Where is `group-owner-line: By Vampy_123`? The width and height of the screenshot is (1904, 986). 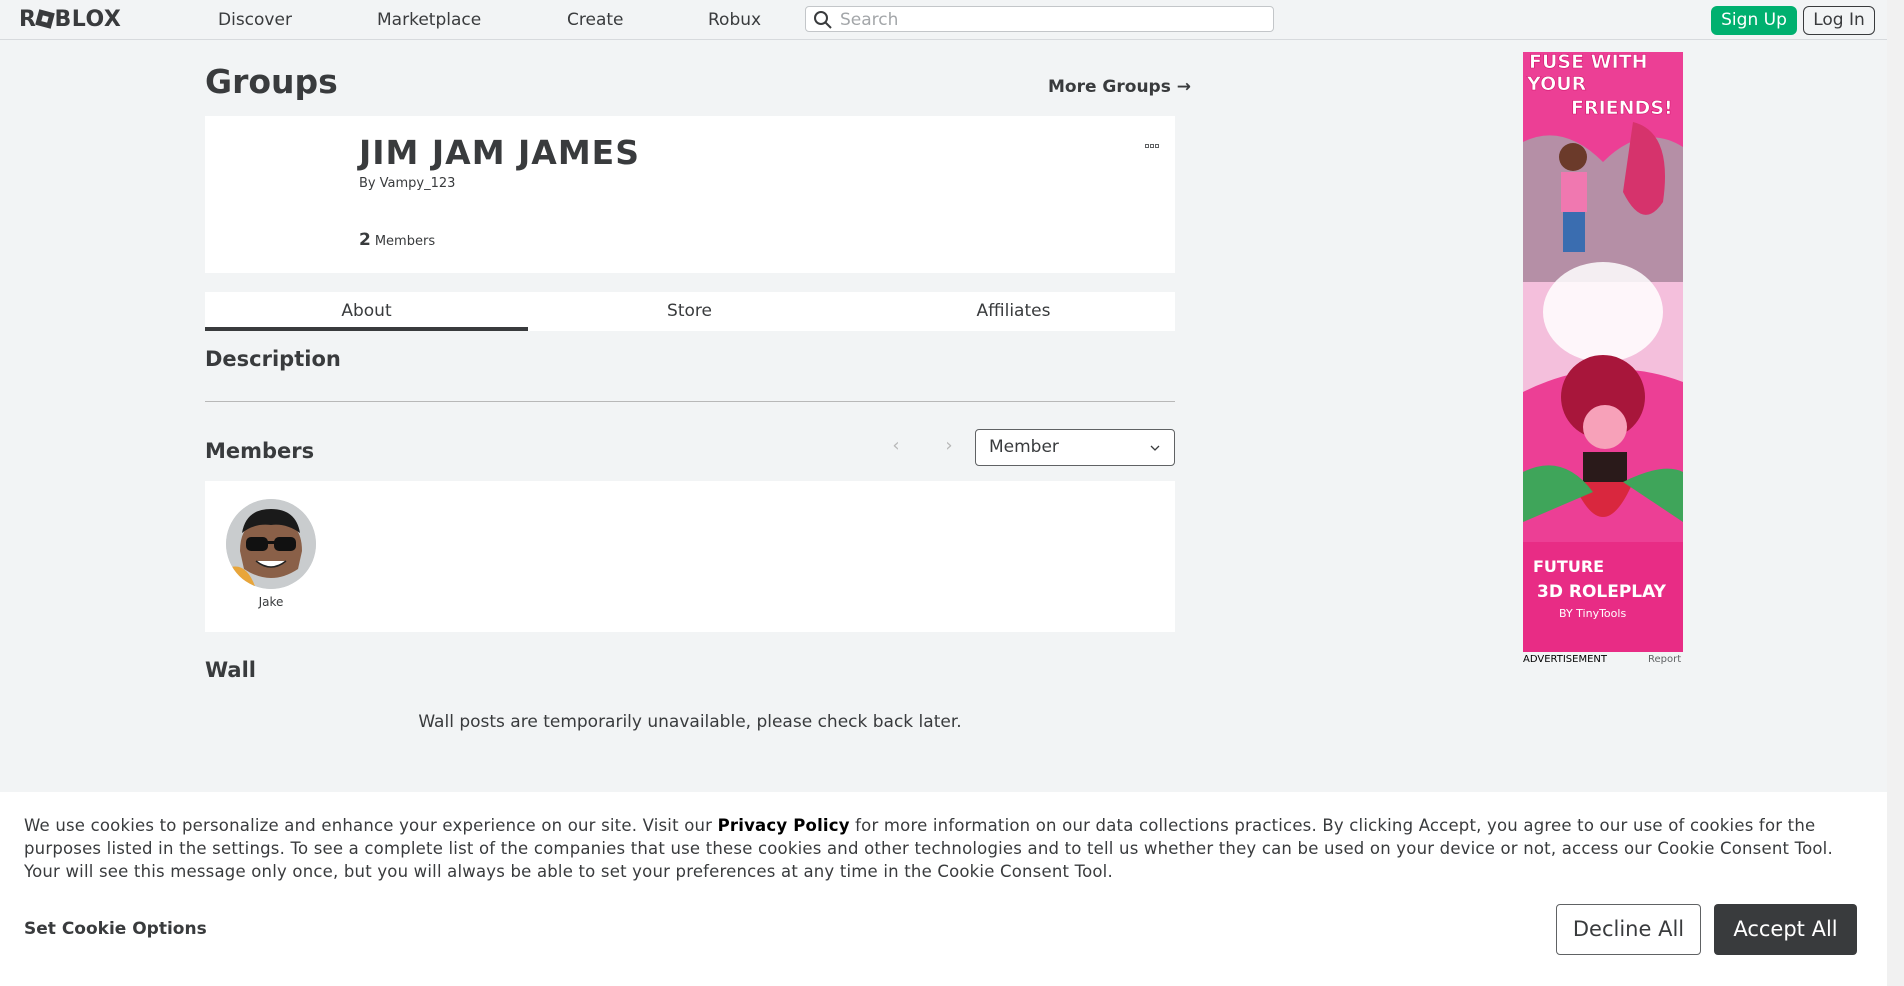
group-owner-line: By Vampy_123 is located at coordinates (407, 183).